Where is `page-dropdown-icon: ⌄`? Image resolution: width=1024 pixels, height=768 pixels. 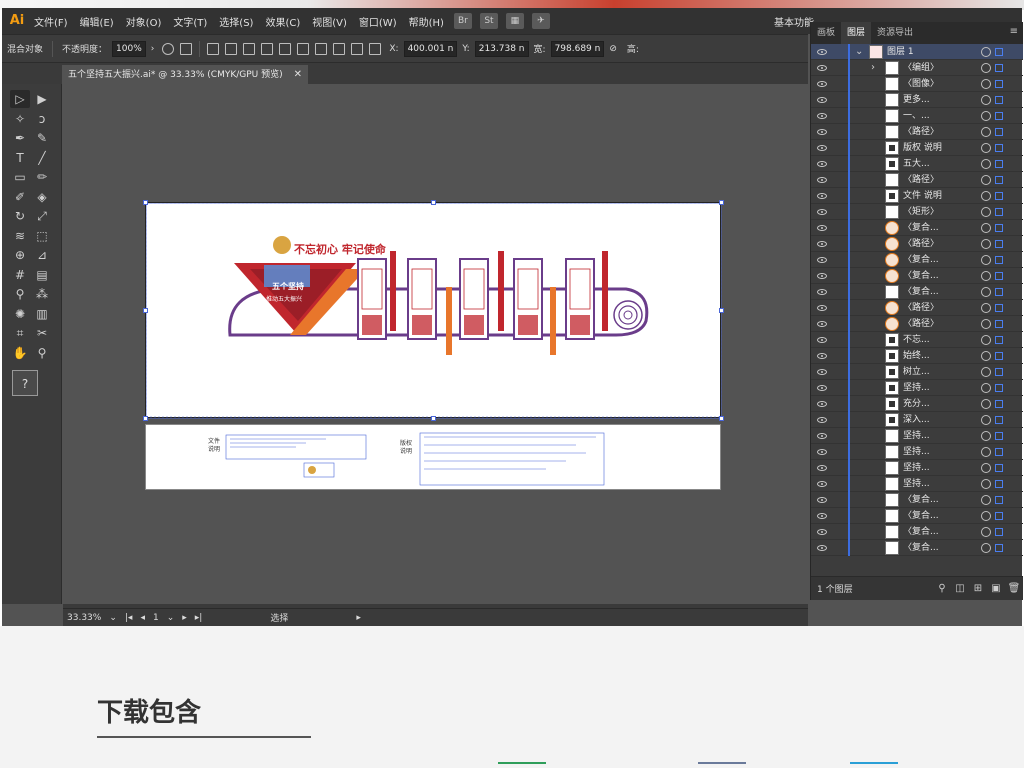 page-dropdown-icon: ⌄ is located at coordinates (171, 618).